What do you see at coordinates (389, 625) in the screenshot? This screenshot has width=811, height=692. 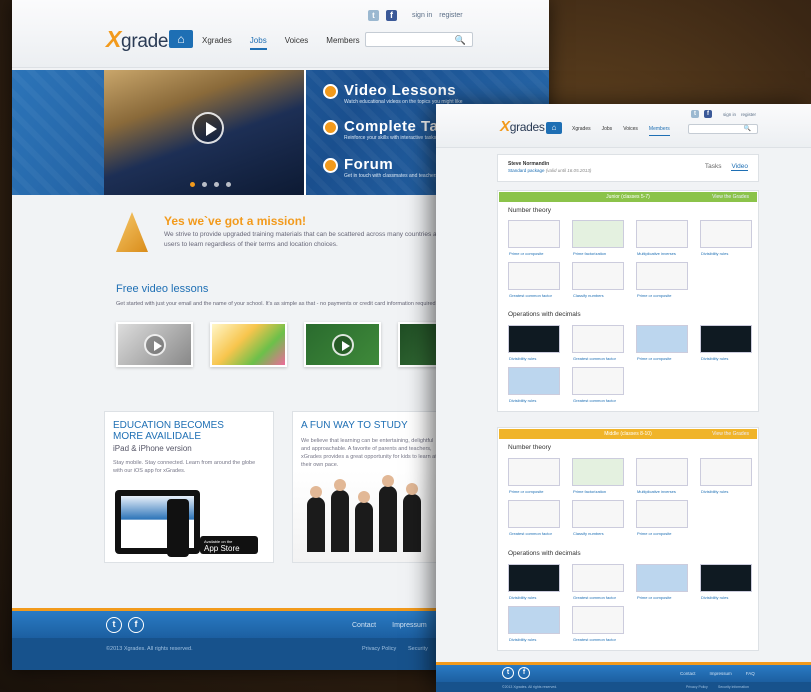 I see `footer-links: Contact Impressum` at bounding box center [389, 625].